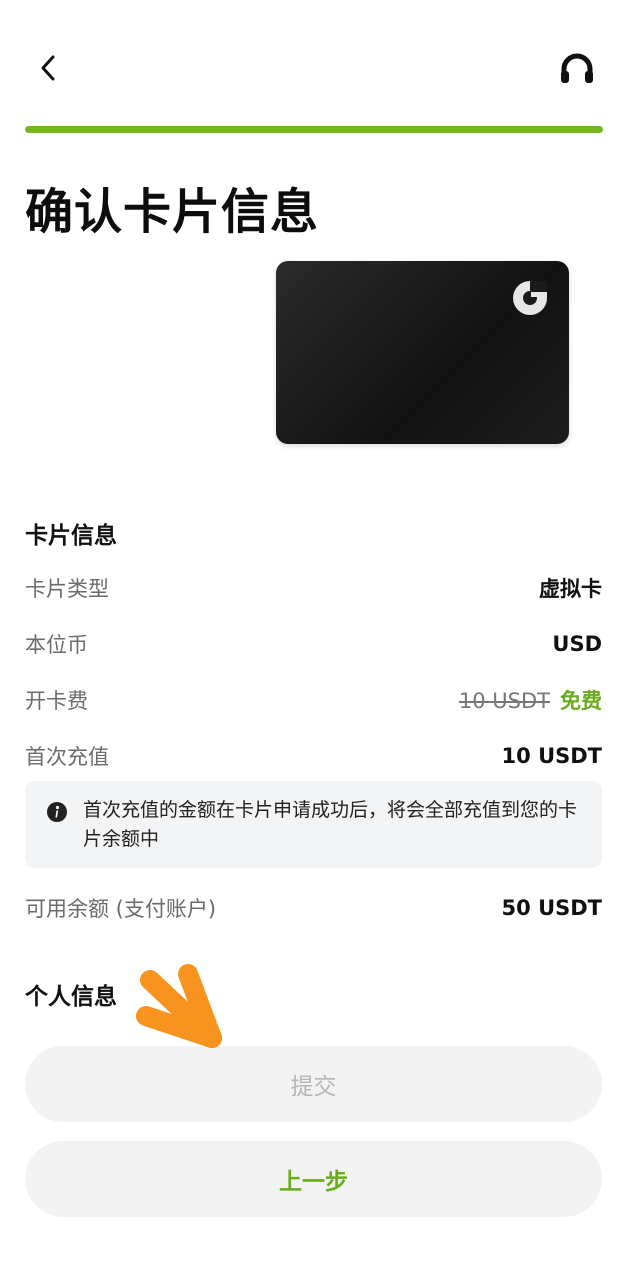 The width and height of the screenshot is (627, 1280). Describe the element at coordinates (581, 701) in the screenshot. I see `fee-free-badge: 免费` at that location.